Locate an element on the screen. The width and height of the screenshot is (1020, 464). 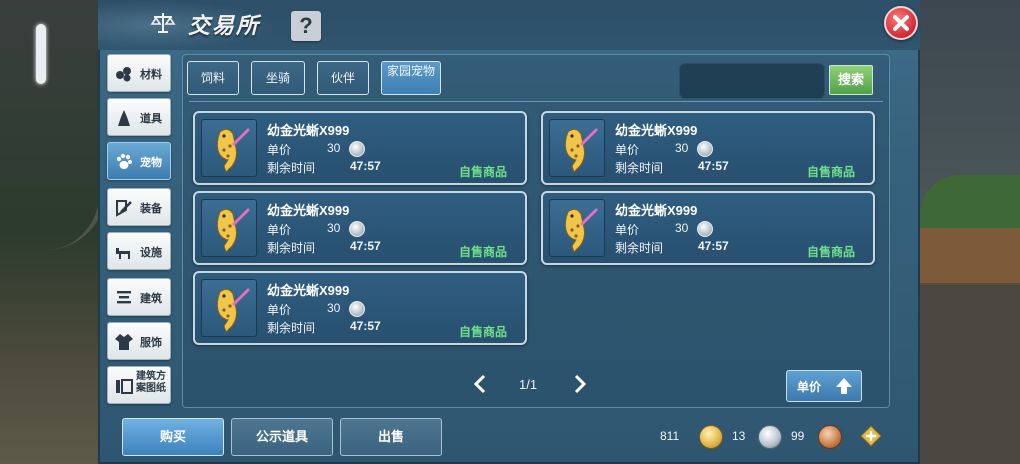
search-input is located at coordinates (752, 81).